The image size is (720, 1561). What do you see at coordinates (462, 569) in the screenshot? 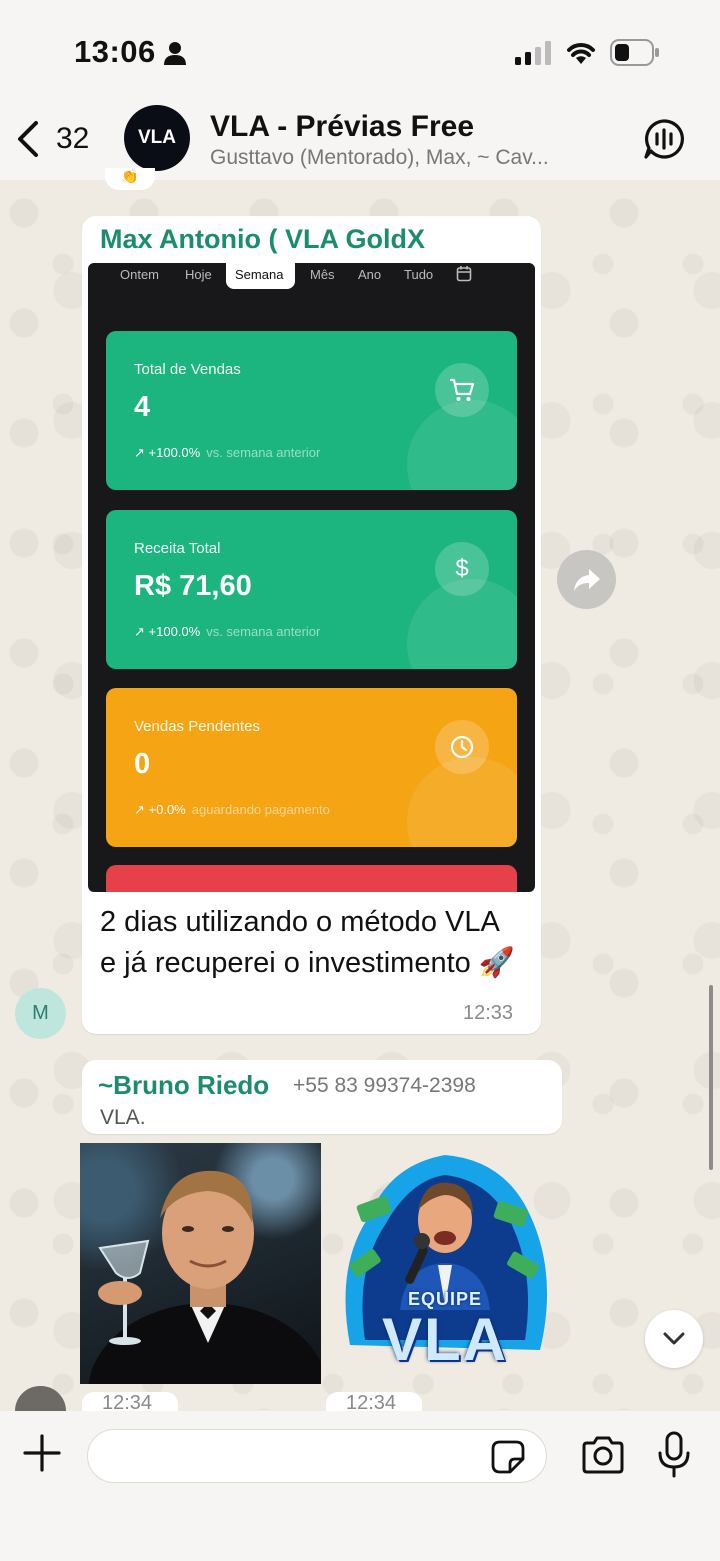
I see `dollar-icon: $` at bounding box center [462, 569].